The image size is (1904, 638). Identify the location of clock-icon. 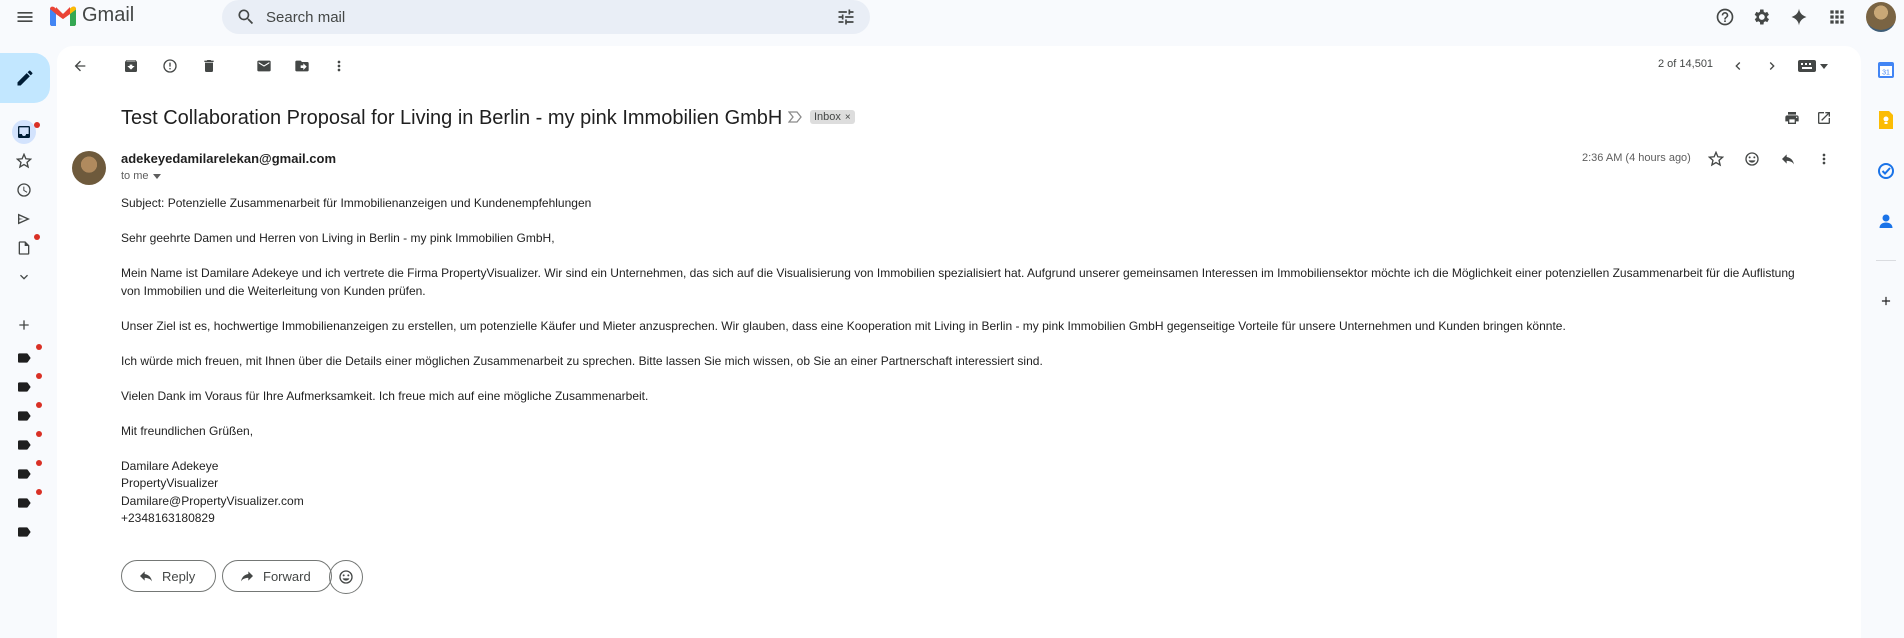
(24, 190).